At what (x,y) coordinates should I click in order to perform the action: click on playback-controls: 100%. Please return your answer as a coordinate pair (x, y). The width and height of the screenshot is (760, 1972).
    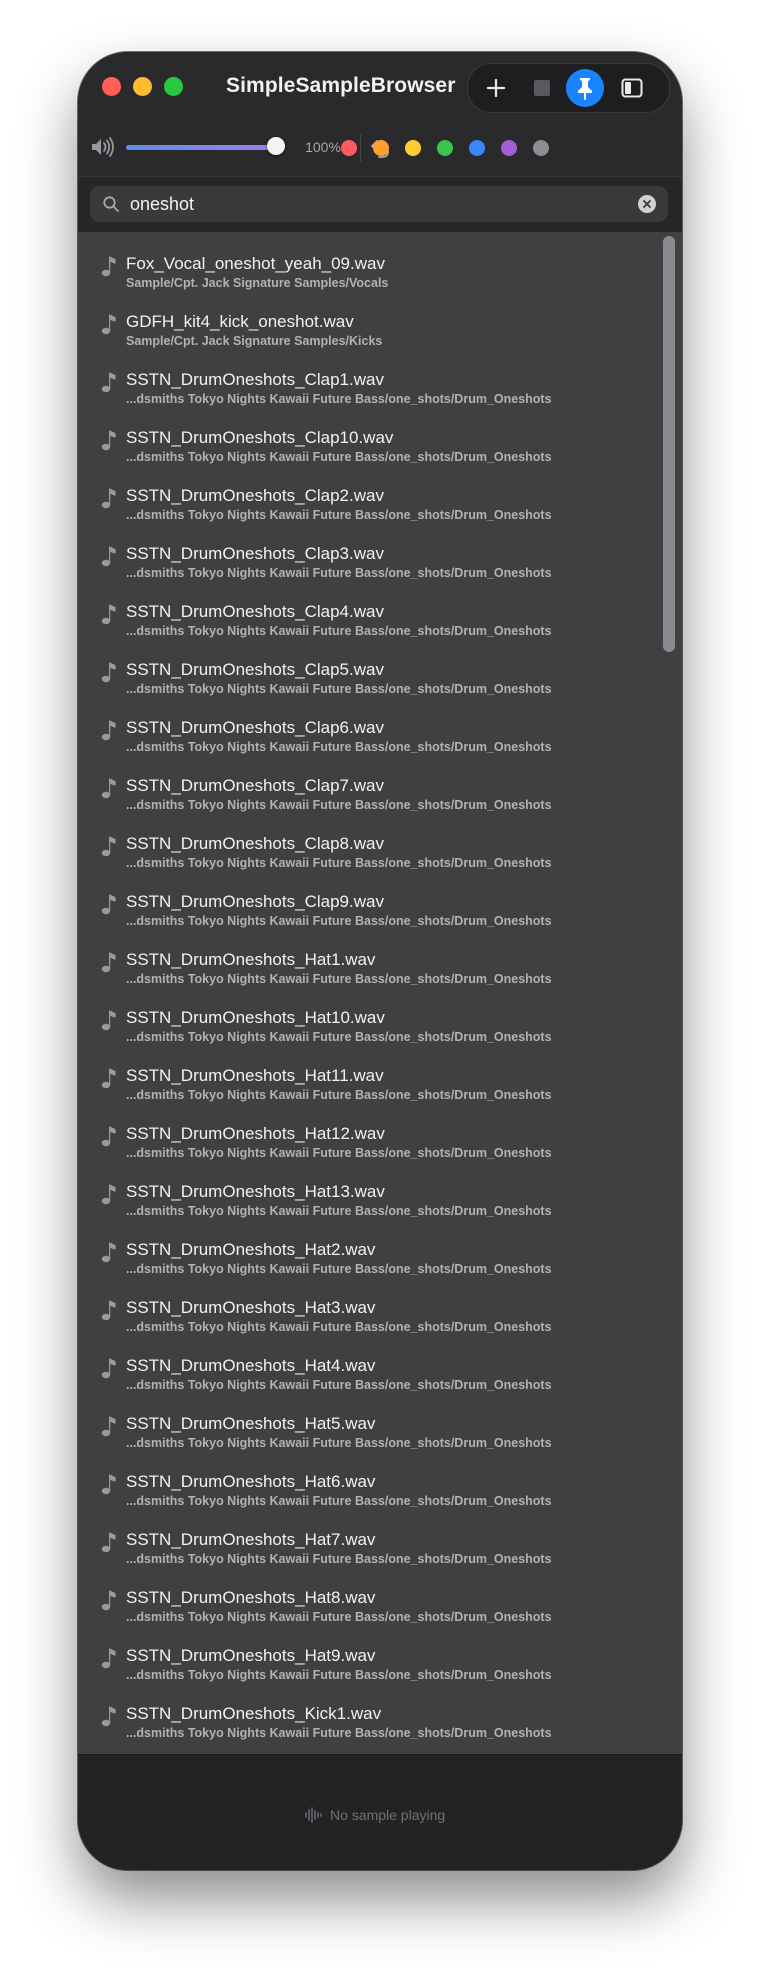
    Looking at the image, I should click on (380, 148).